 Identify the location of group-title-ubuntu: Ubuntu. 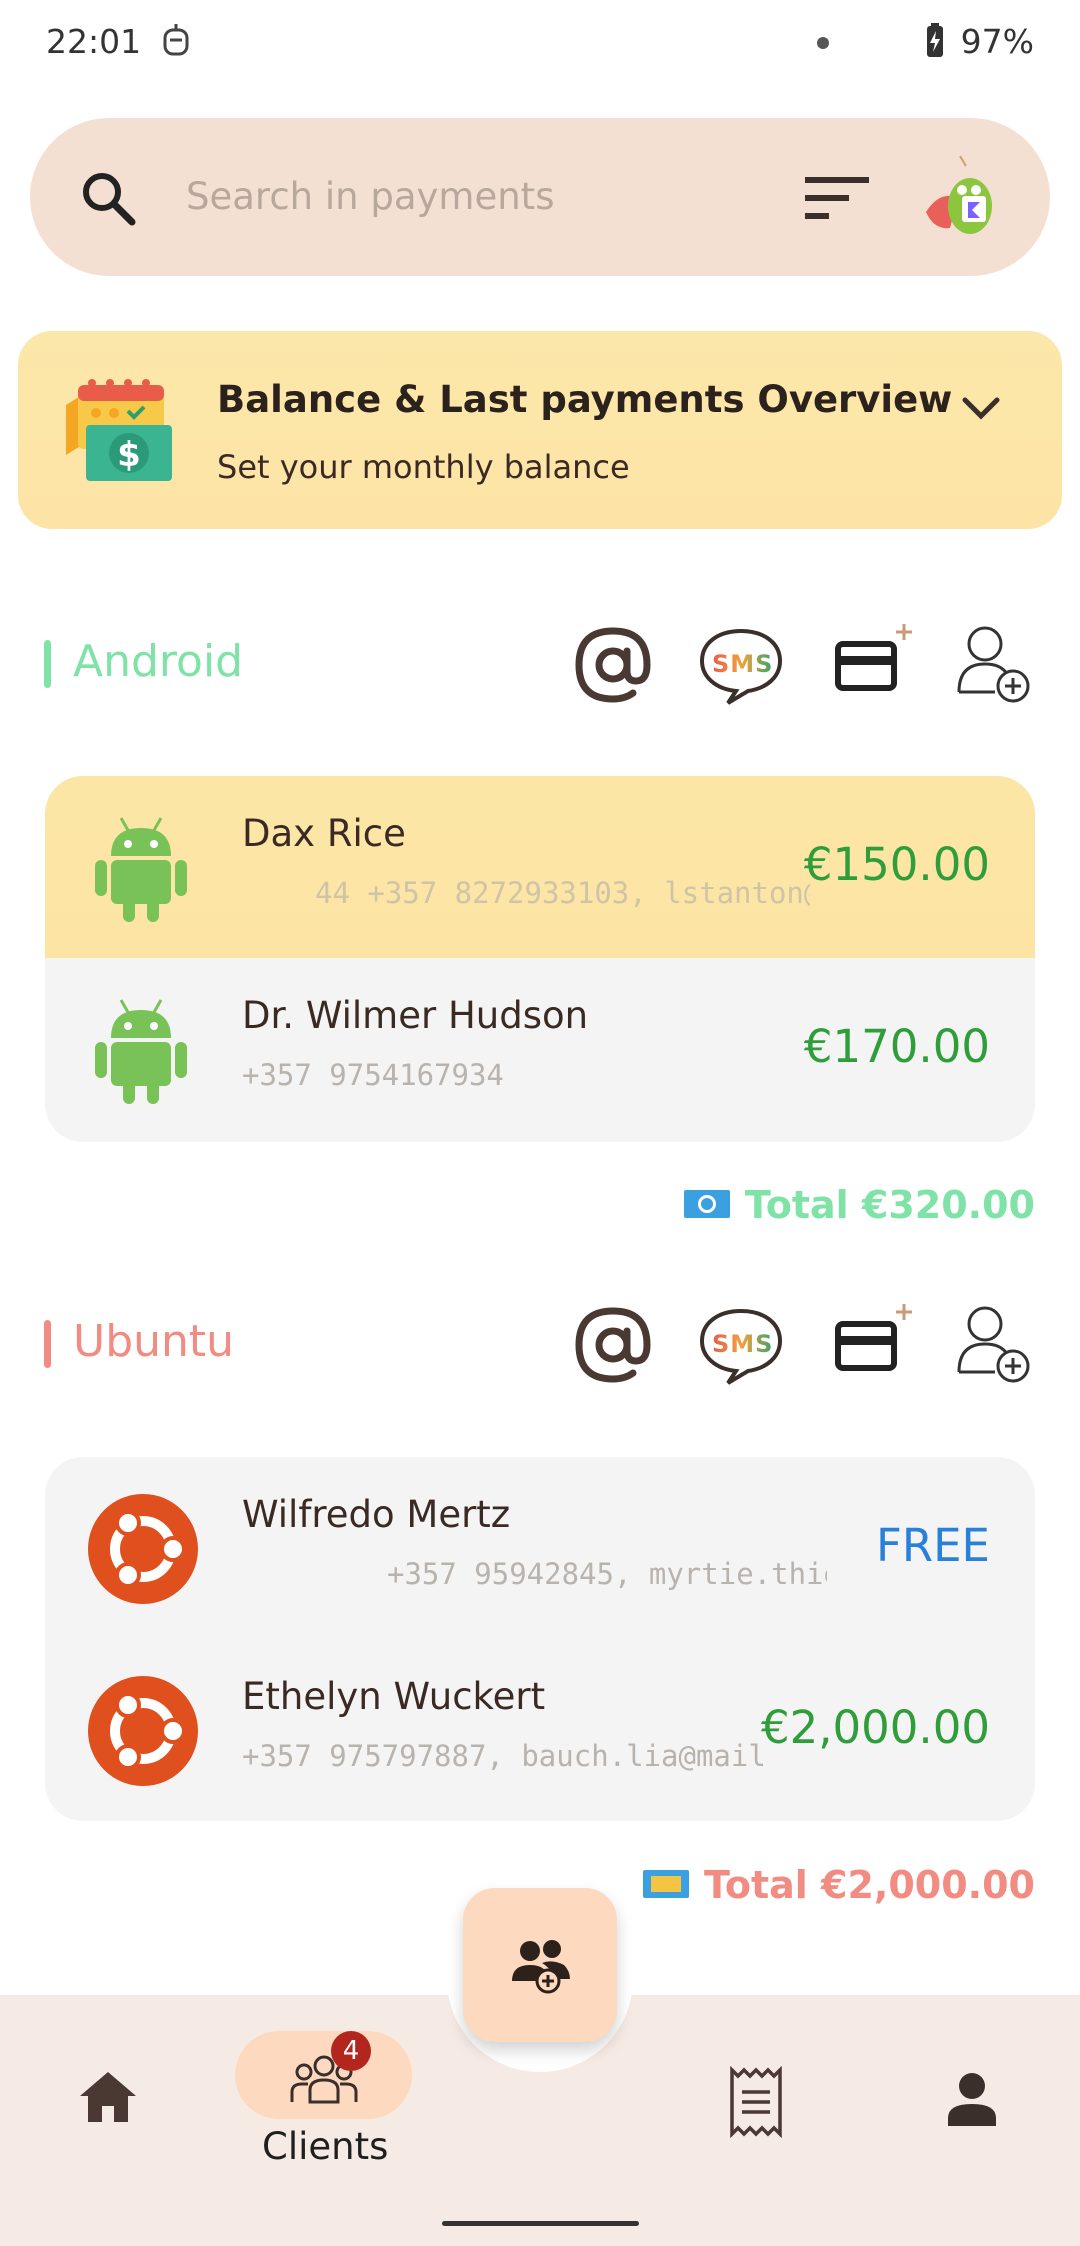
(153, 1341).